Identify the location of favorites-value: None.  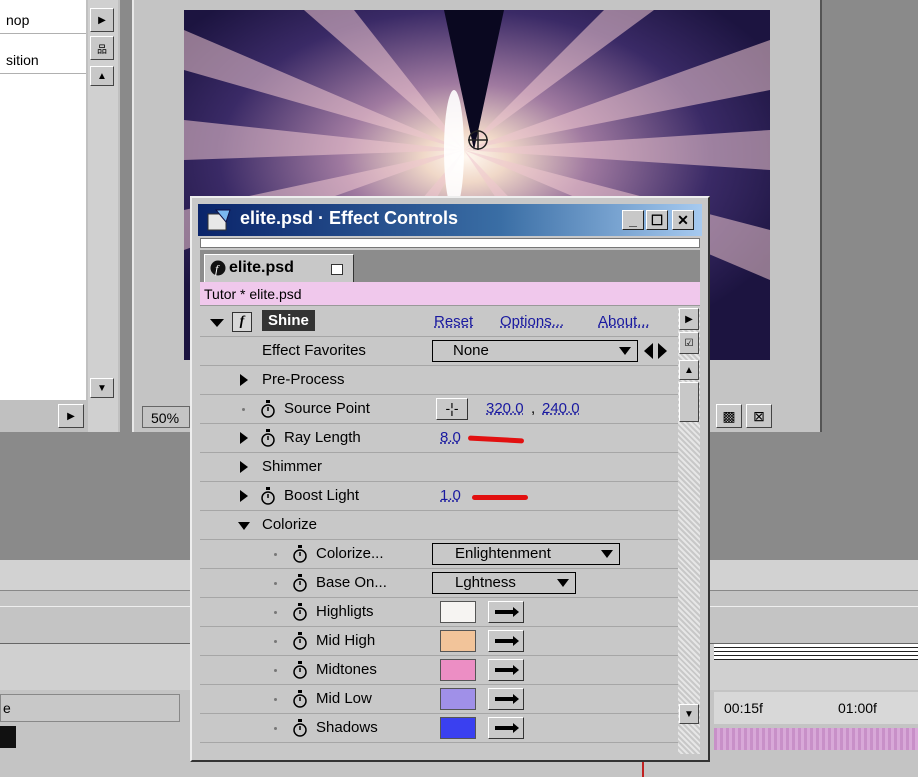
(471, 350).